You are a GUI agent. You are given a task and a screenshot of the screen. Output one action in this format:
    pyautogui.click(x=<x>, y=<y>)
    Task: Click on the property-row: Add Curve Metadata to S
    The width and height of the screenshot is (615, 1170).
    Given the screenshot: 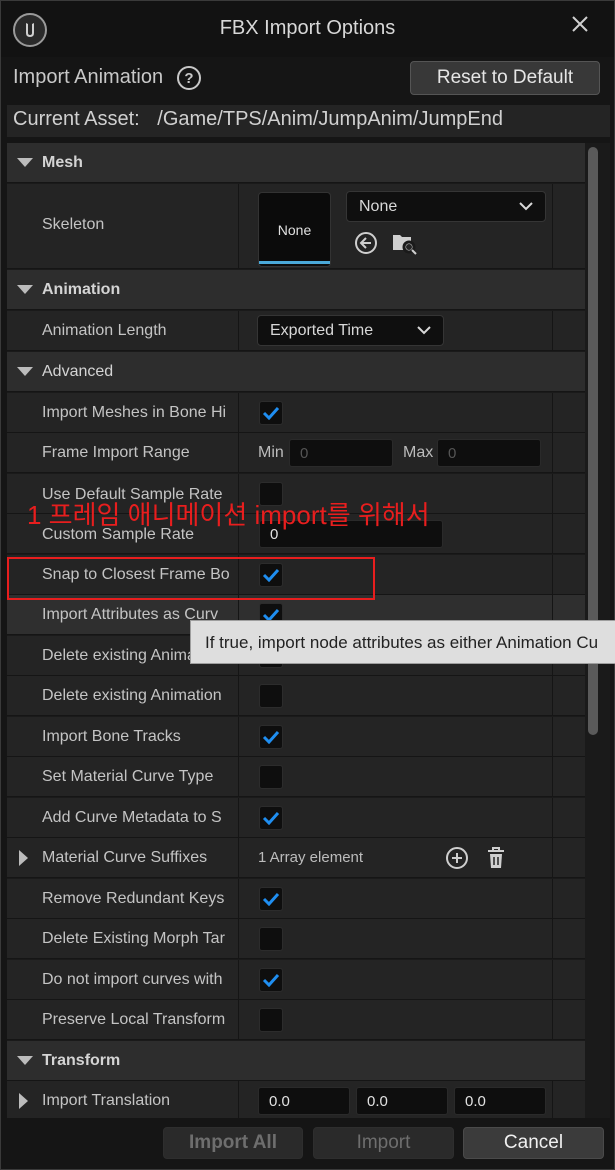 What is the action you would take?
    pyautogui.click(x=296, y=818)
    